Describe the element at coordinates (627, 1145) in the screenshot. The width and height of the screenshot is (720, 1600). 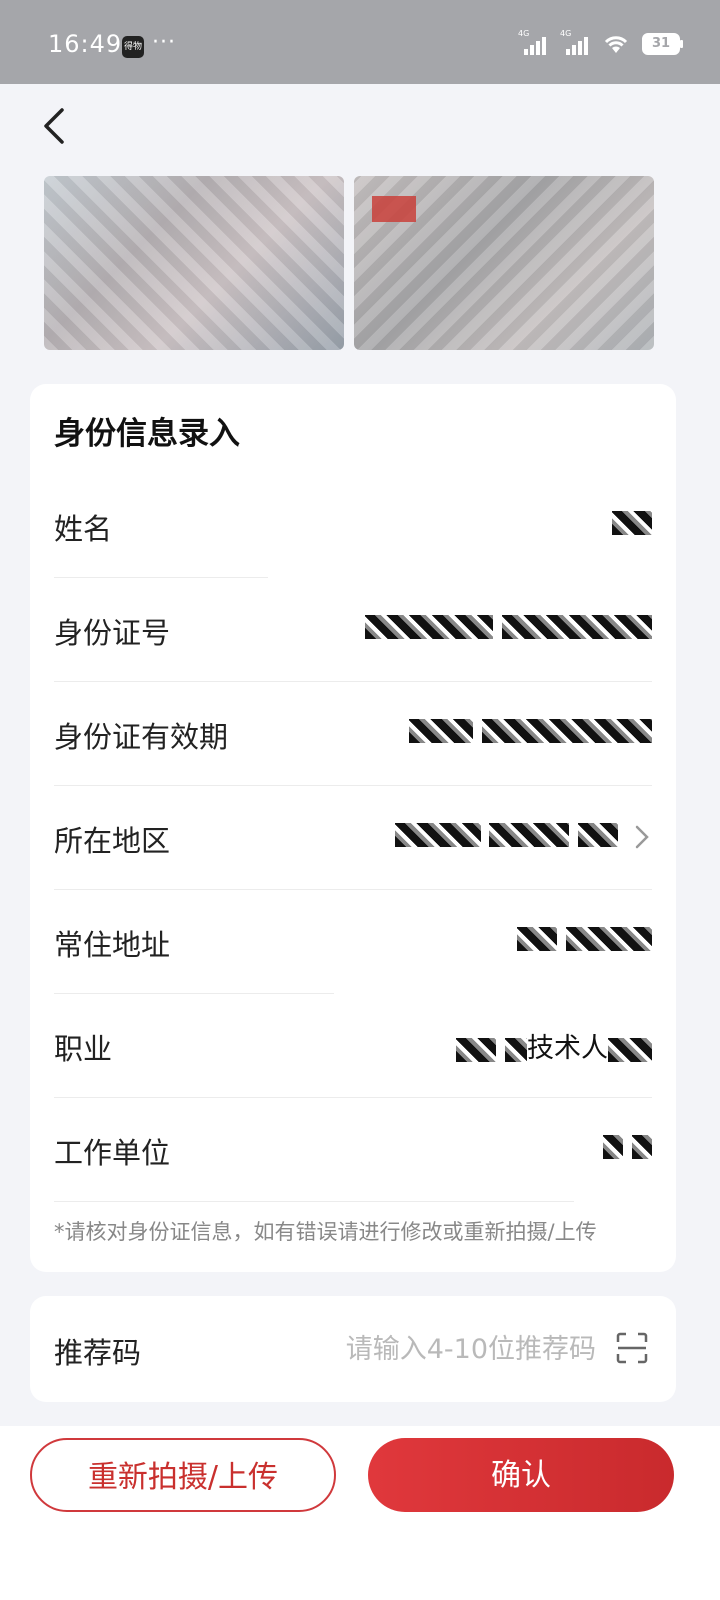
I see `employer-value` at that location.